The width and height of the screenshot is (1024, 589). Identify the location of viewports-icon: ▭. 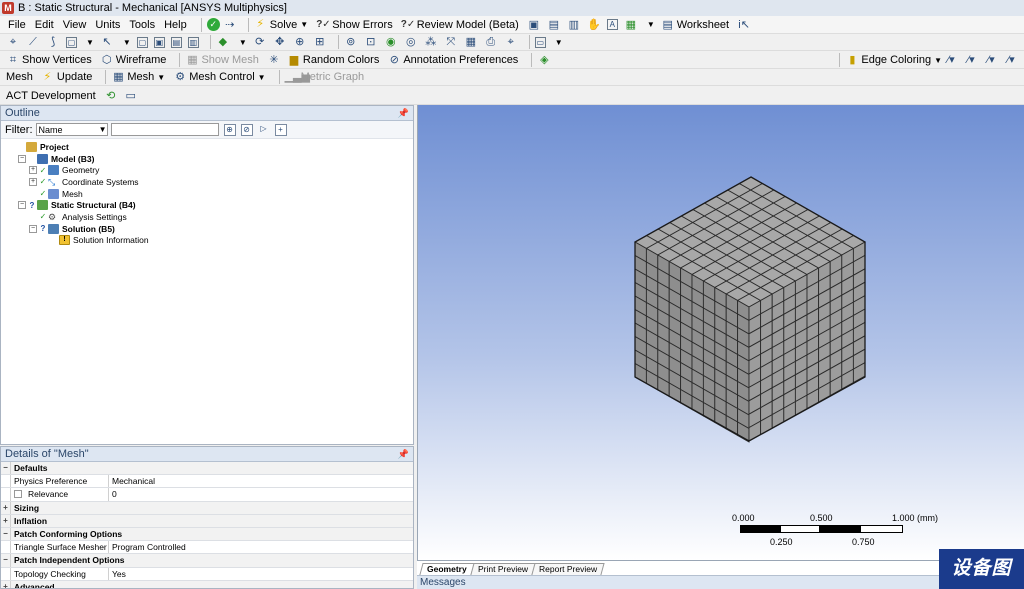
(540, 42).